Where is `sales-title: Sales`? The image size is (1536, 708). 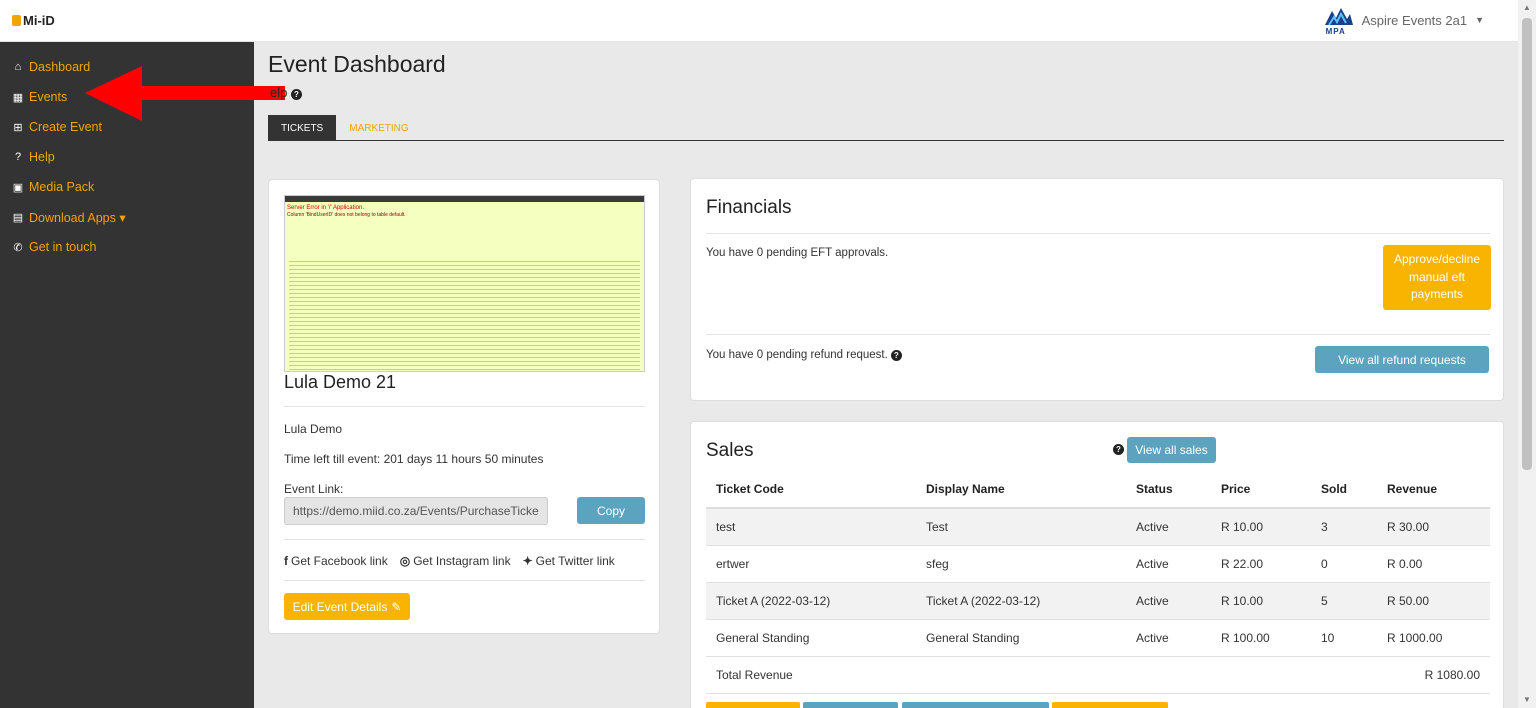 sales-title: Sales is located at coordinates (730, 450).